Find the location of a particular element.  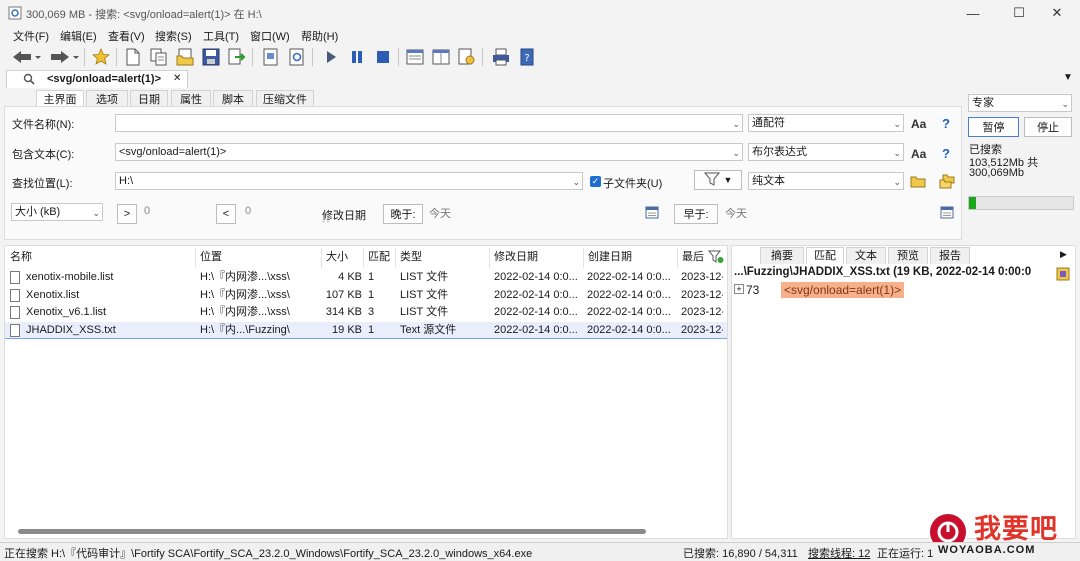

subfolder-checkbox: ✓ is located at coordinates (595, 181).